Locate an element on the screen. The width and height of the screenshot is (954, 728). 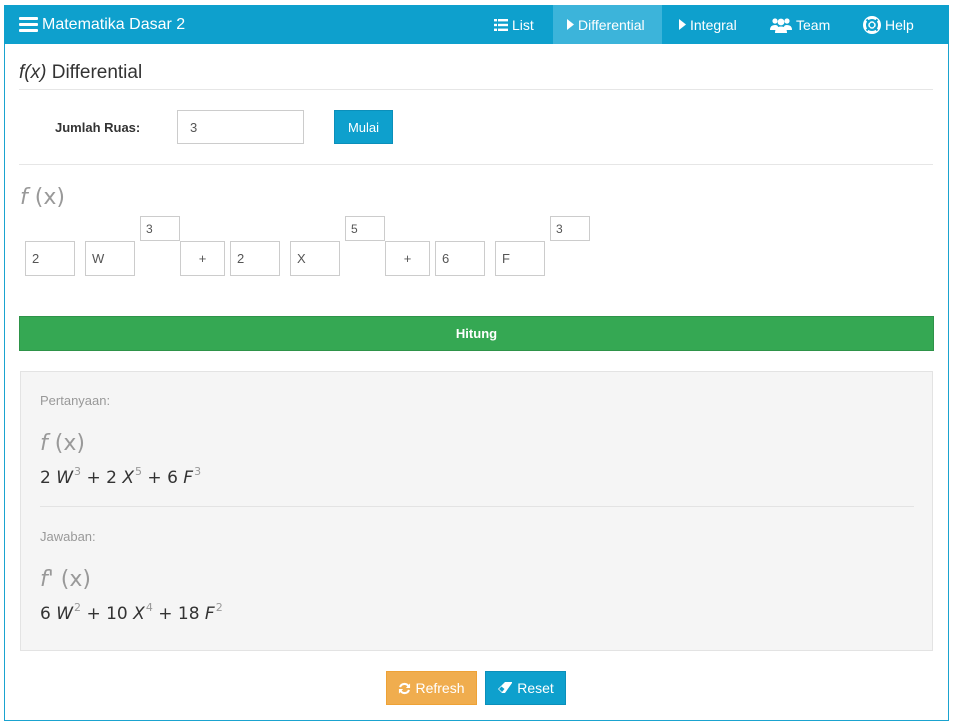
hamburger-menu-icon is located at coordinates (28, 24).